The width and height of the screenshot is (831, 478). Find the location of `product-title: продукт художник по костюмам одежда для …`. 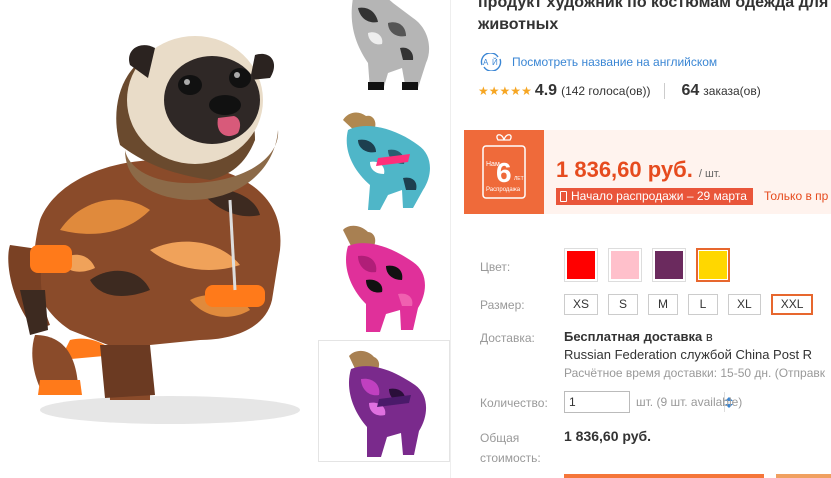

product-title: продукт художник по костюмам одежда для … is located at coordinates (654, 18).